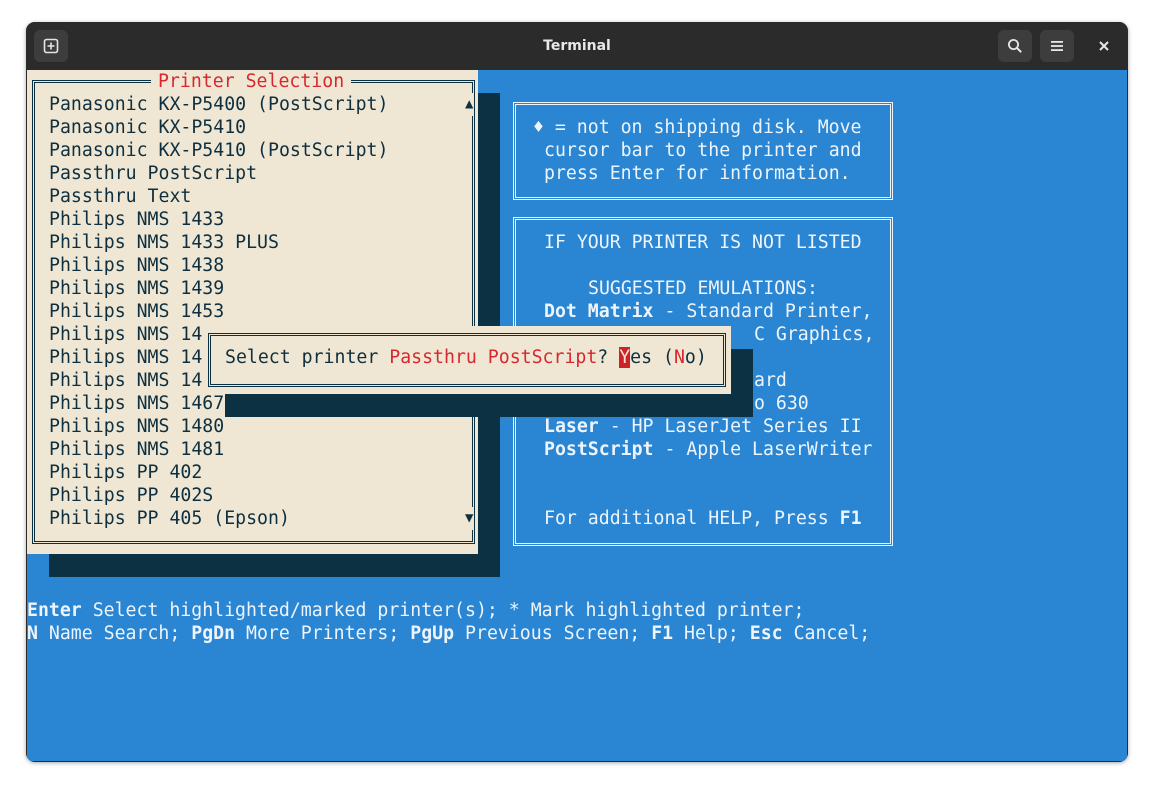  What do you see at coordinates (136, 219) in the screenshot?
I see `list-item: Philips NMS 1433` at bounding box center [136, 219].